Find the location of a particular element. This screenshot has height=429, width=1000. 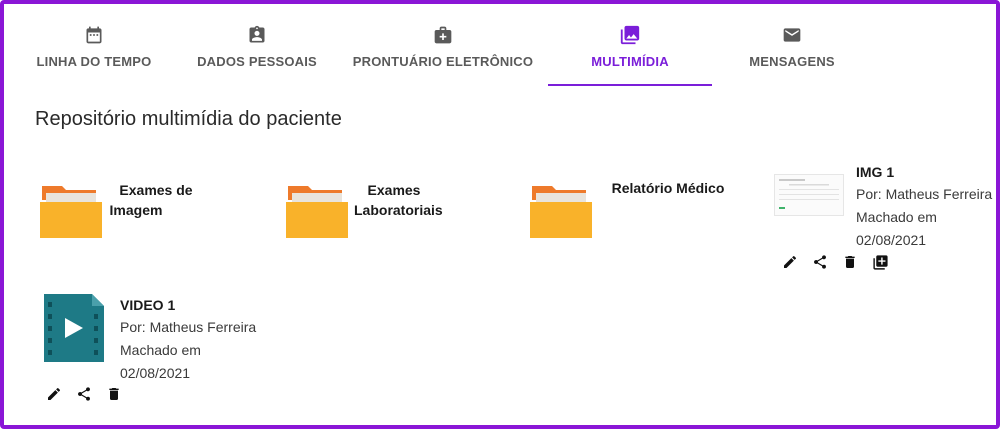

tab-multimidia: MULTIMÍDIA is located at coordinates (630, 47).